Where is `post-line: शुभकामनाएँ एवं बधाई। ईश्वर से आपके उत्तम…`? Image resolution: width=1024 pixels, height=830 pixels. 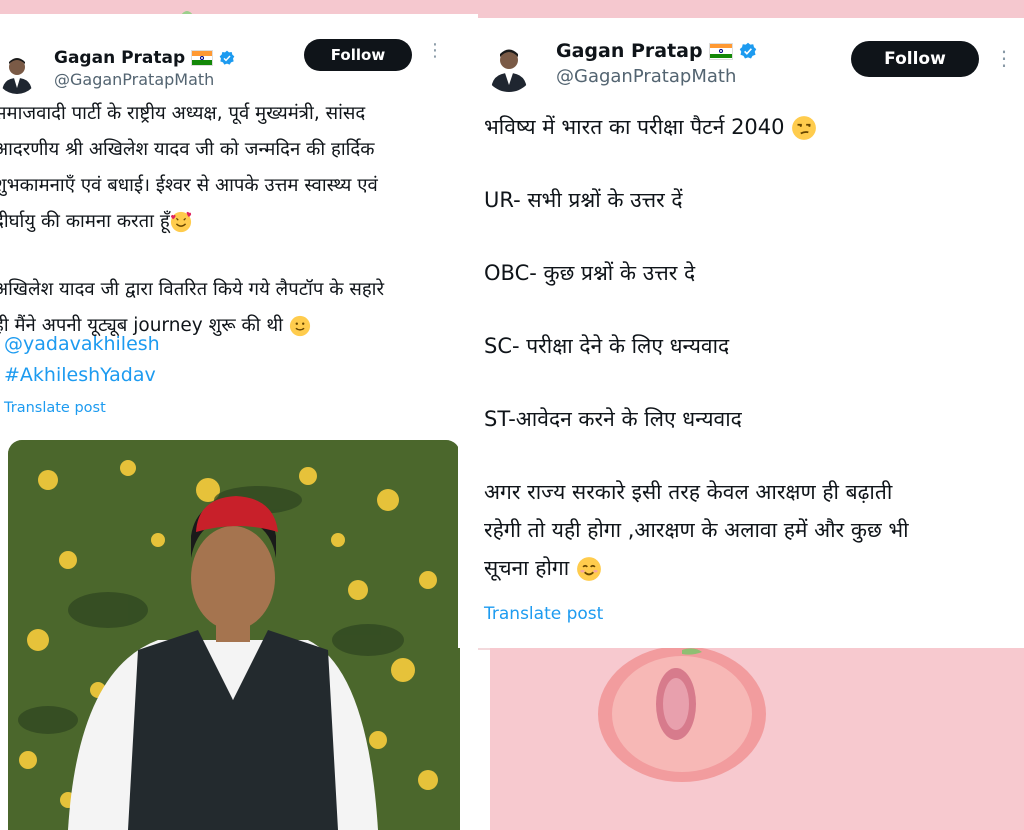
post-line: शुभकामनाएँ एवं बधाई। ईश्वर से आपके उत्तम… is located at coordinates (189, 185).